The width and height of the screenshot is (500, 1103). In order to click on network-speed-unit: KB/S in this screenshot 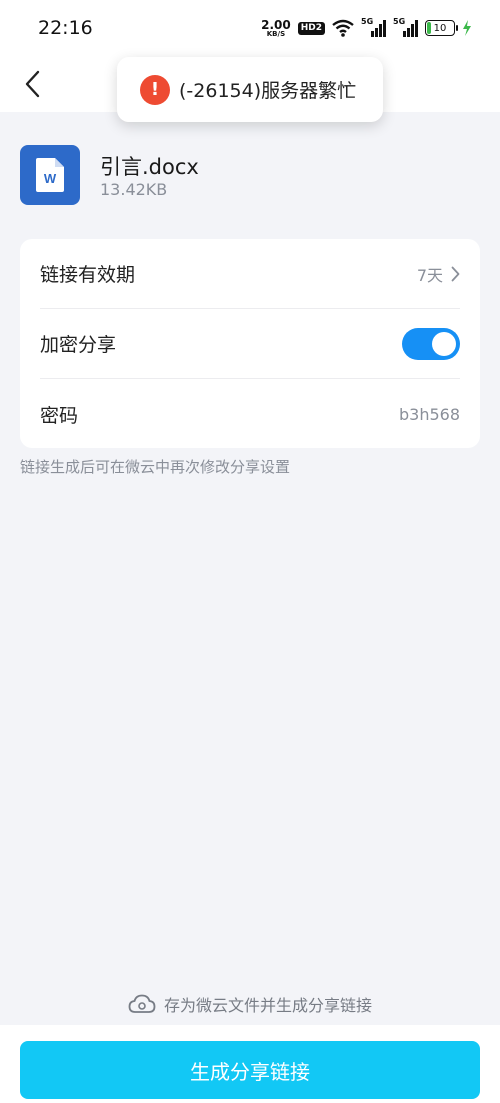, I will do `click(276, 33)`.